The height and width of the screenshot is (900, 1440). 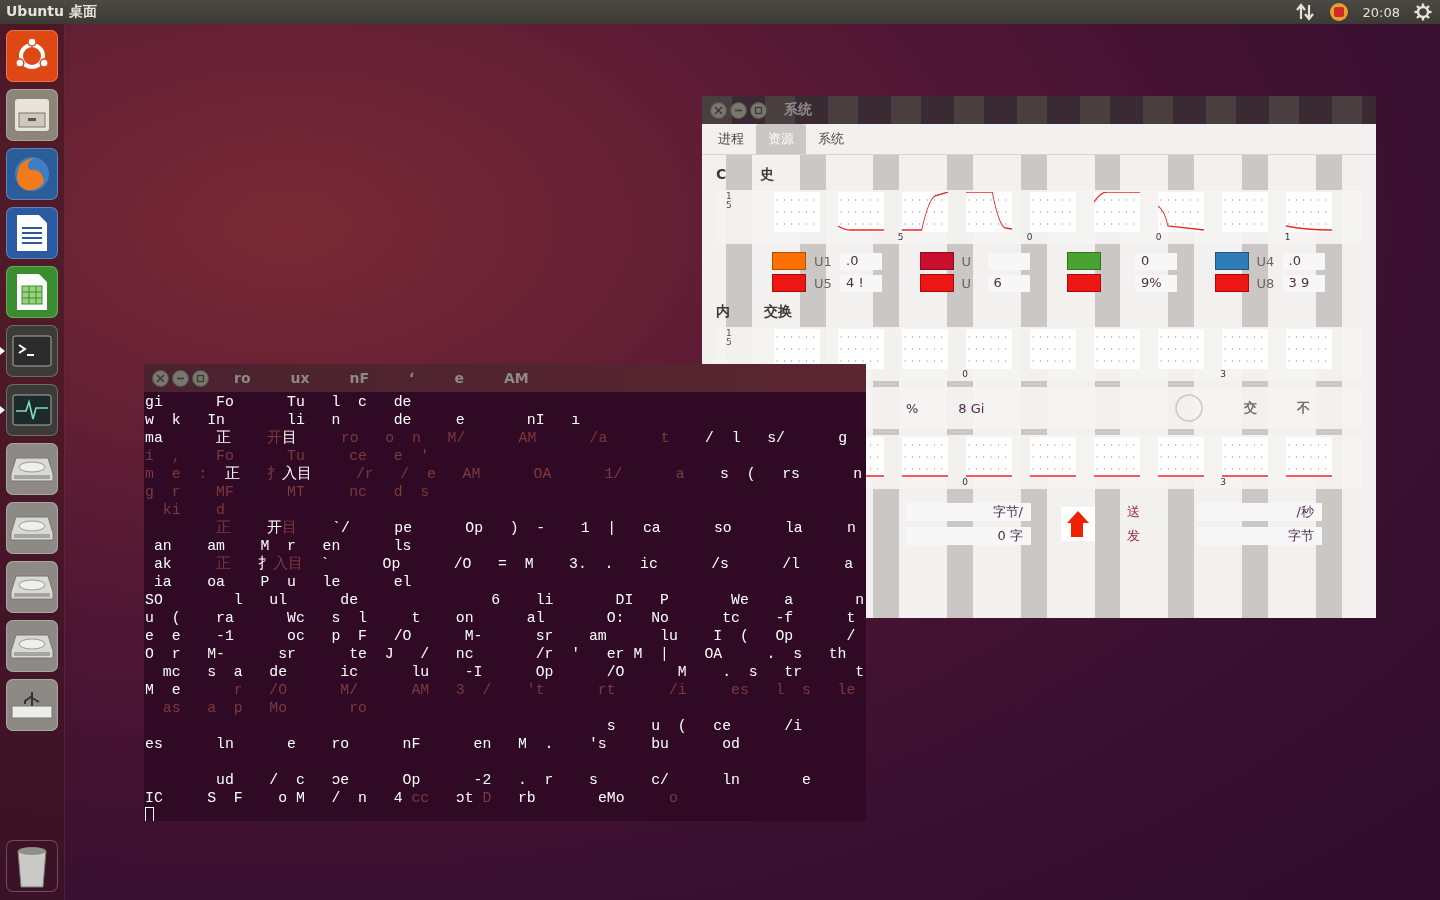 What do you see at coordinates (519, 474) in the screenshot?
I see `terminal-text: /r / e AM OA 1/ a` at bounding box center [519, 474].